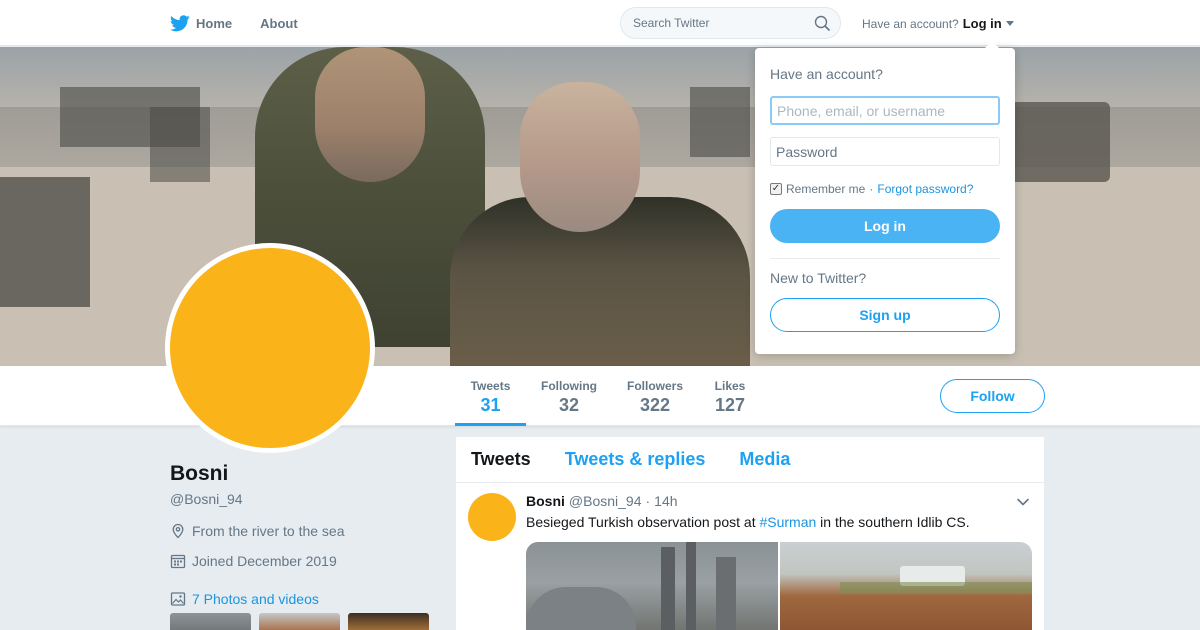  Describe the element at coordinates (643, 522) in the screenshot. I see `tweet-text-before: Besieged Turkish observation post at` at that location.